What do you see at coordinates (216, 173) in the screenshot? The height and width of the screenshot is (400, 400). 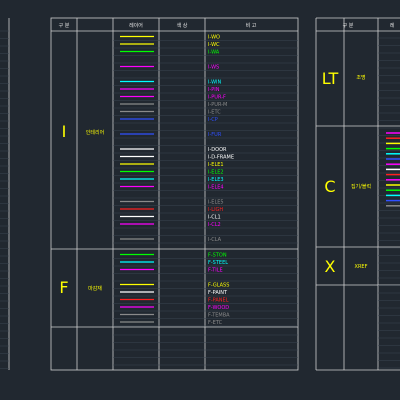 I see `layer-name: I-ELE2` at bounding box center [216, 173].